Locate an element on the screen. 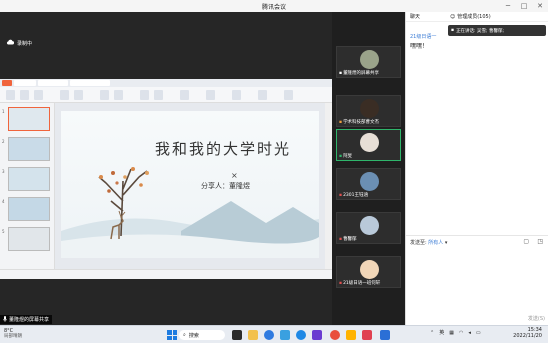 This screenshot has width=548, height=343. ime-indicator: 英 is located at coordinates (441, 332).